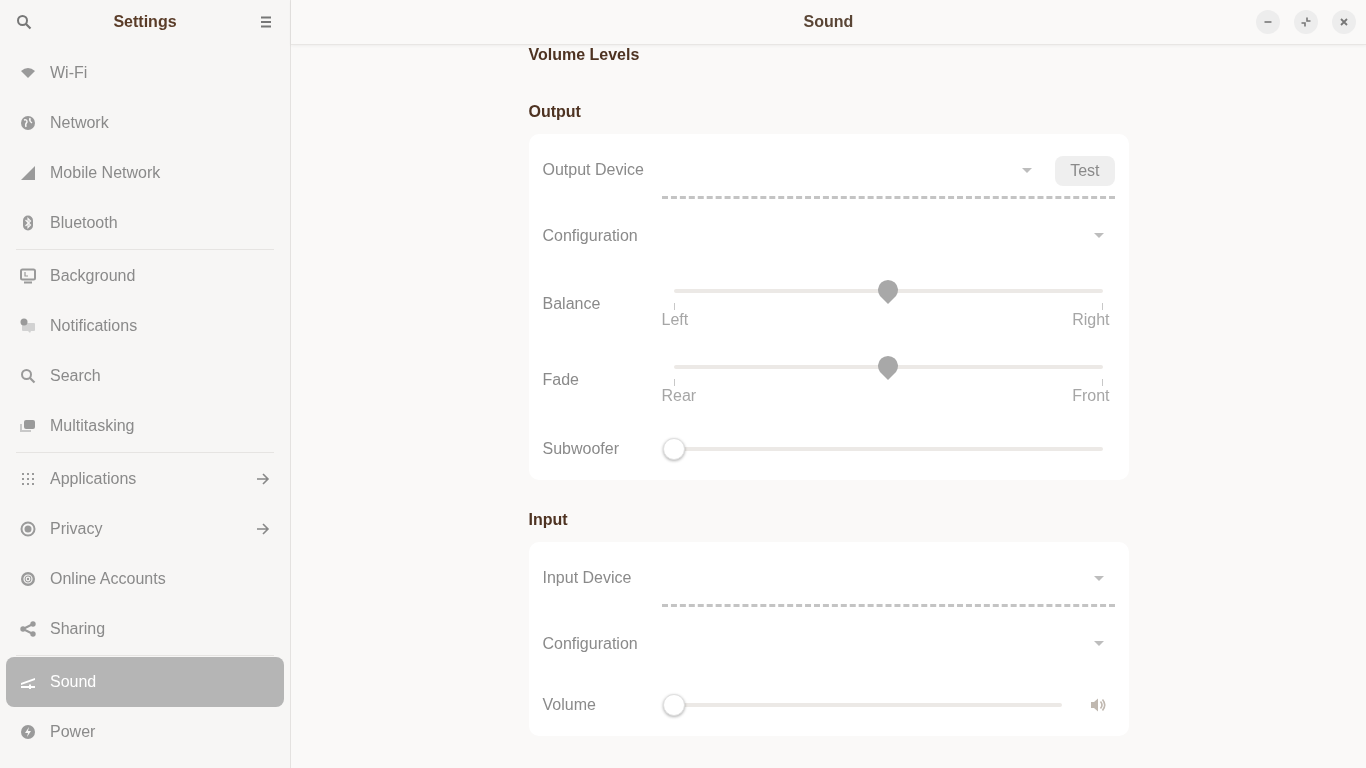 The image size is (1366, 768). Describe the element at coordinates (548, 520) in the screenshot. I see `section-heading: Input` at that location.